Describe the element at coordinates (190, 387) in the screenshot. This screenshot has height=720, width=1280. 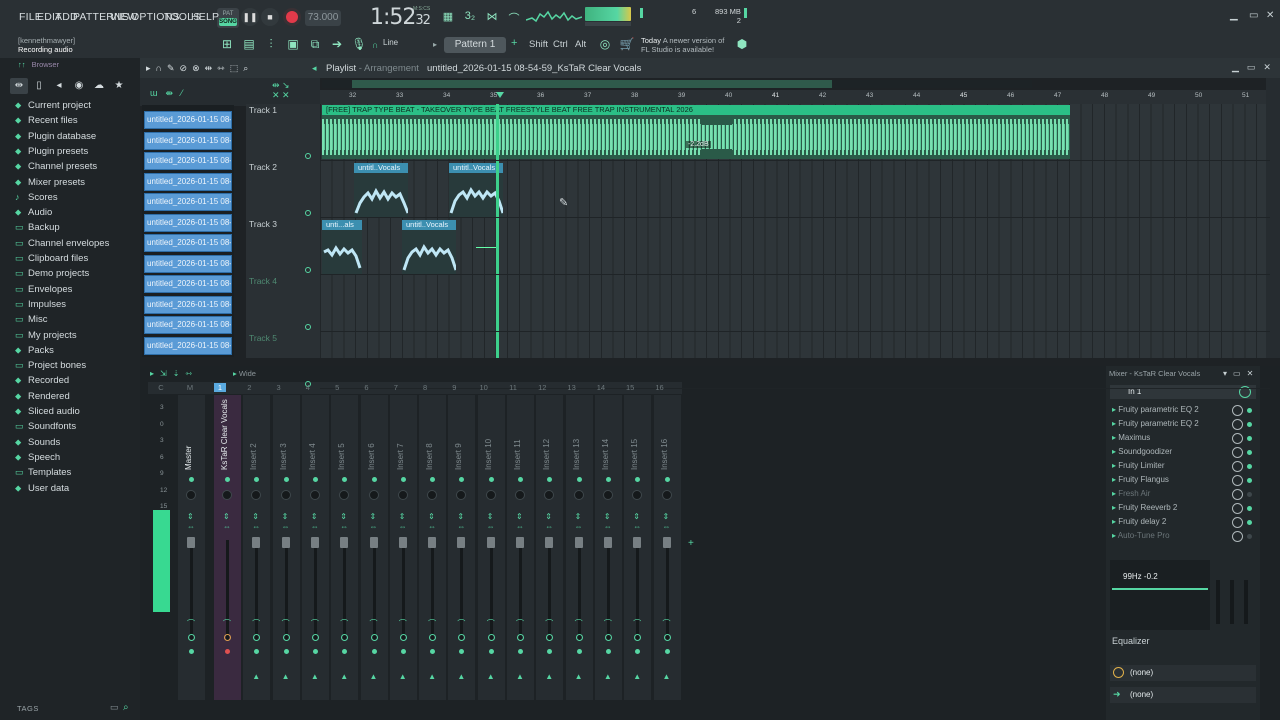
I see `insert-number-M: M` at that location.